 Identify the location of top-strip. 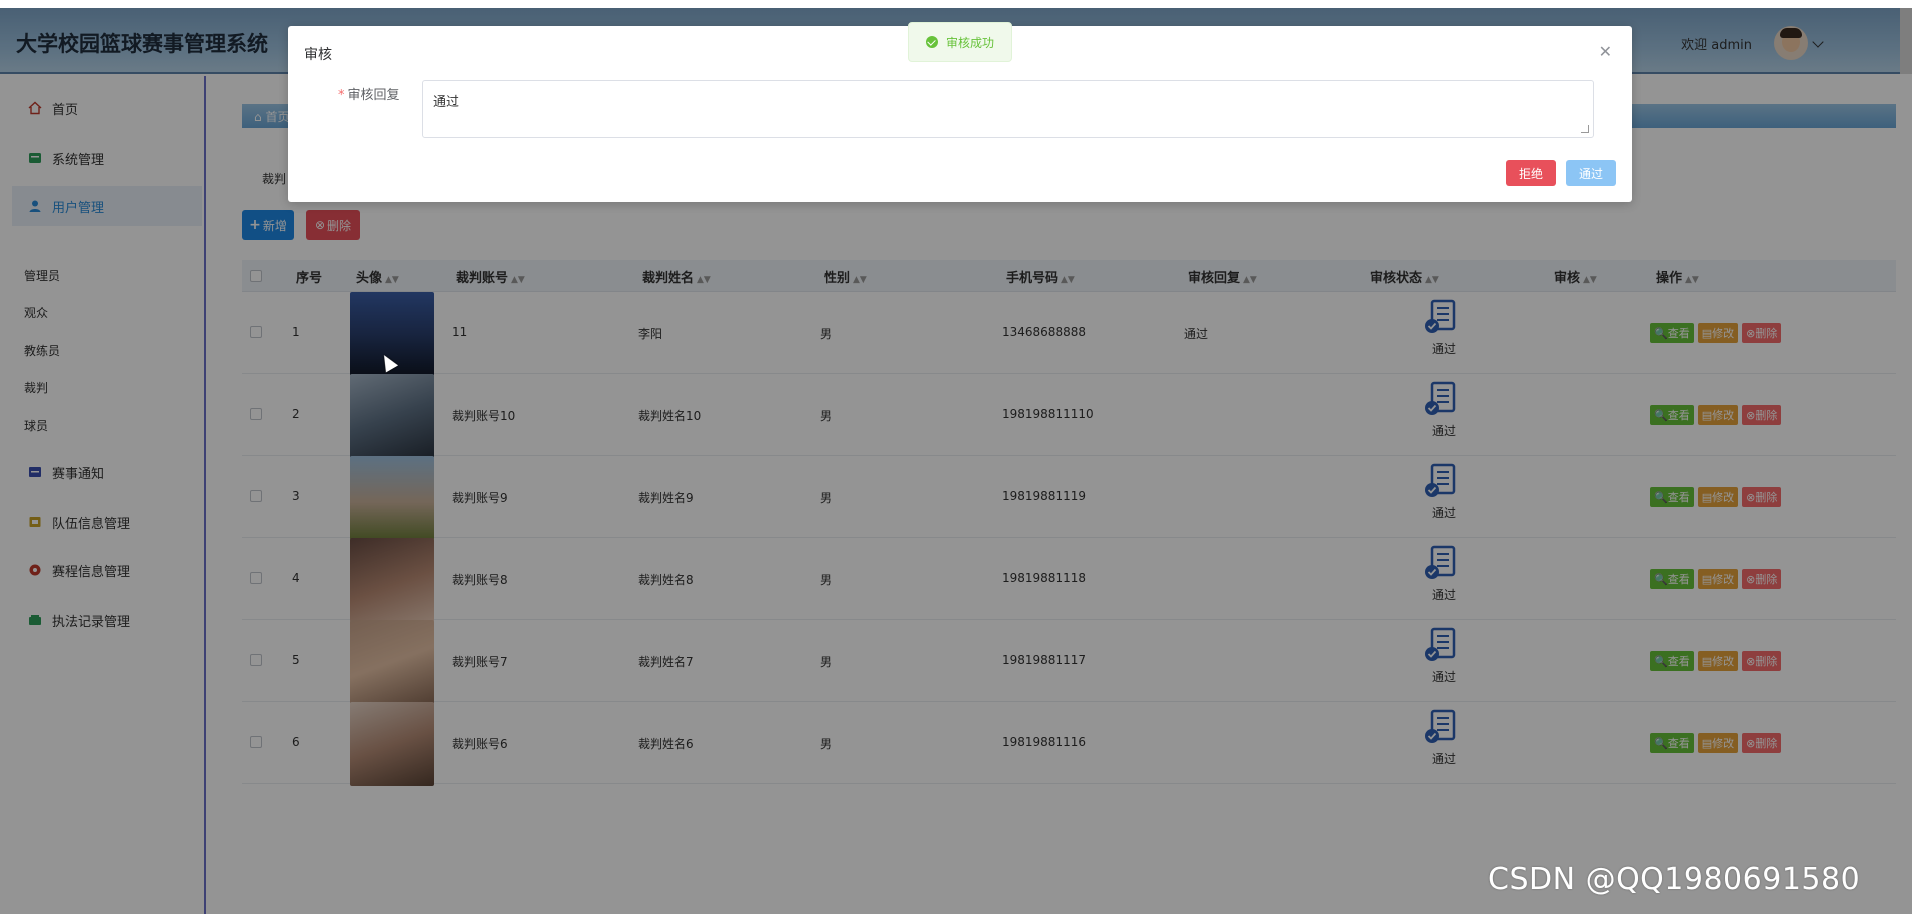
(956, 4).